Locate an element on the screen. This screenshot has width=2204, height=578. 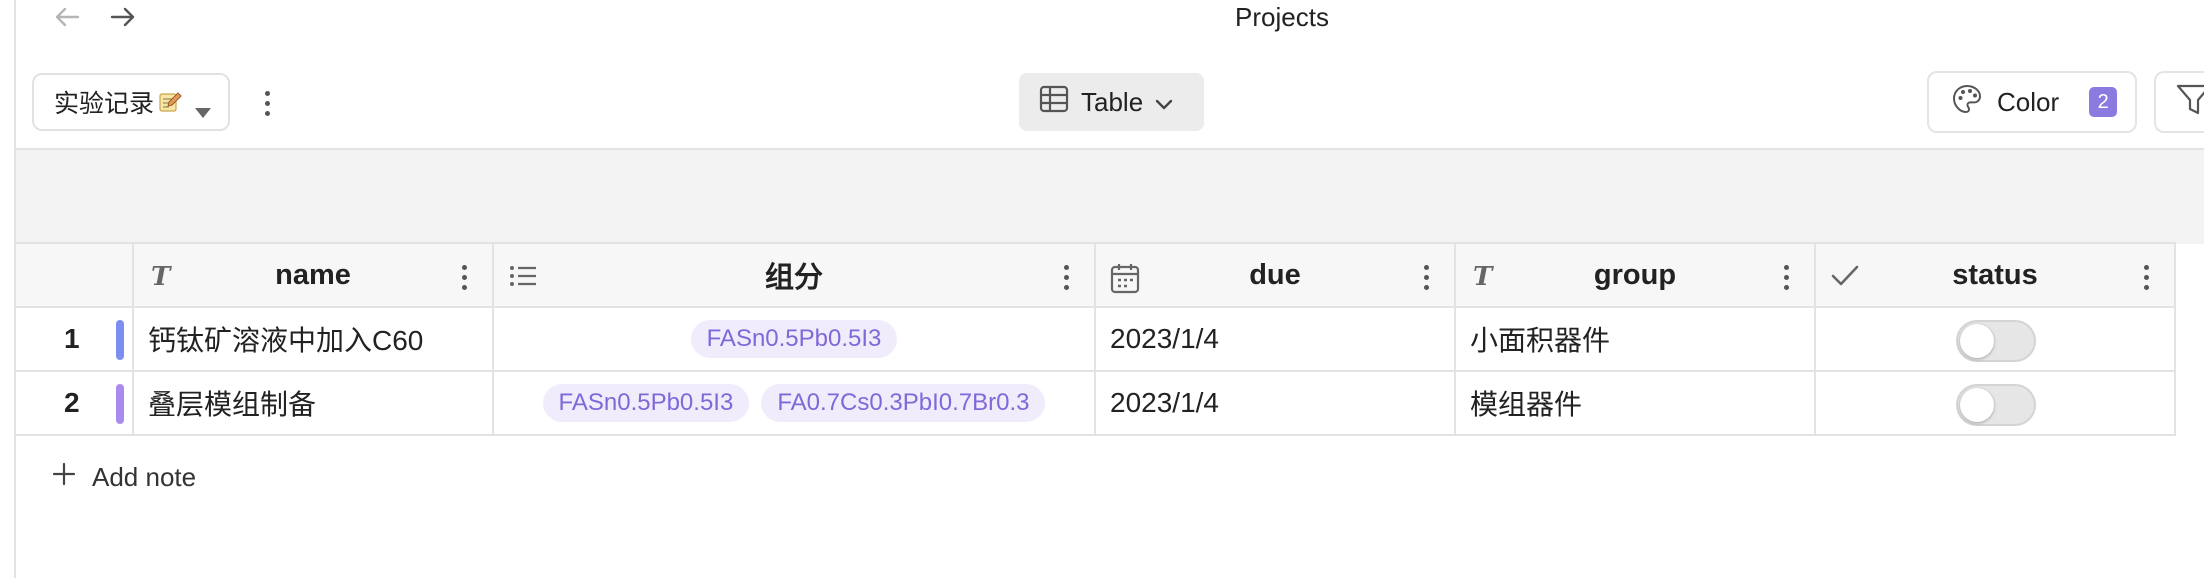
name-value: 叠层模组制备 is located at coordinates (232, 404).